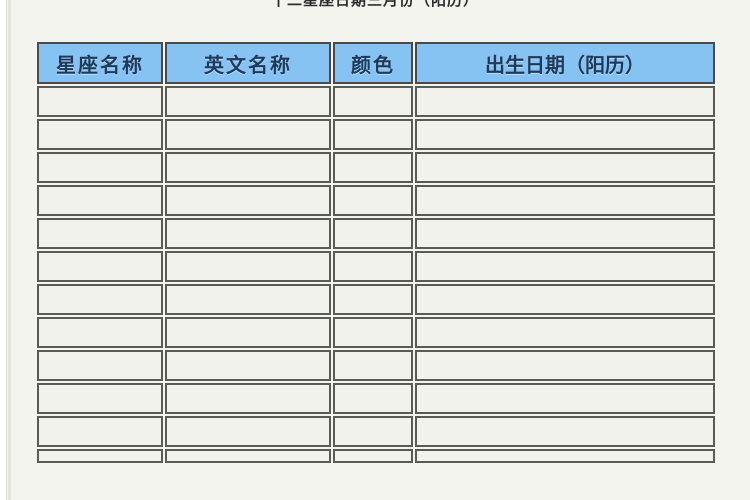 The height and width of the screenshot is (500, 750). I want to click on column-header-cn-name: 星座名称, so click(100, 63).